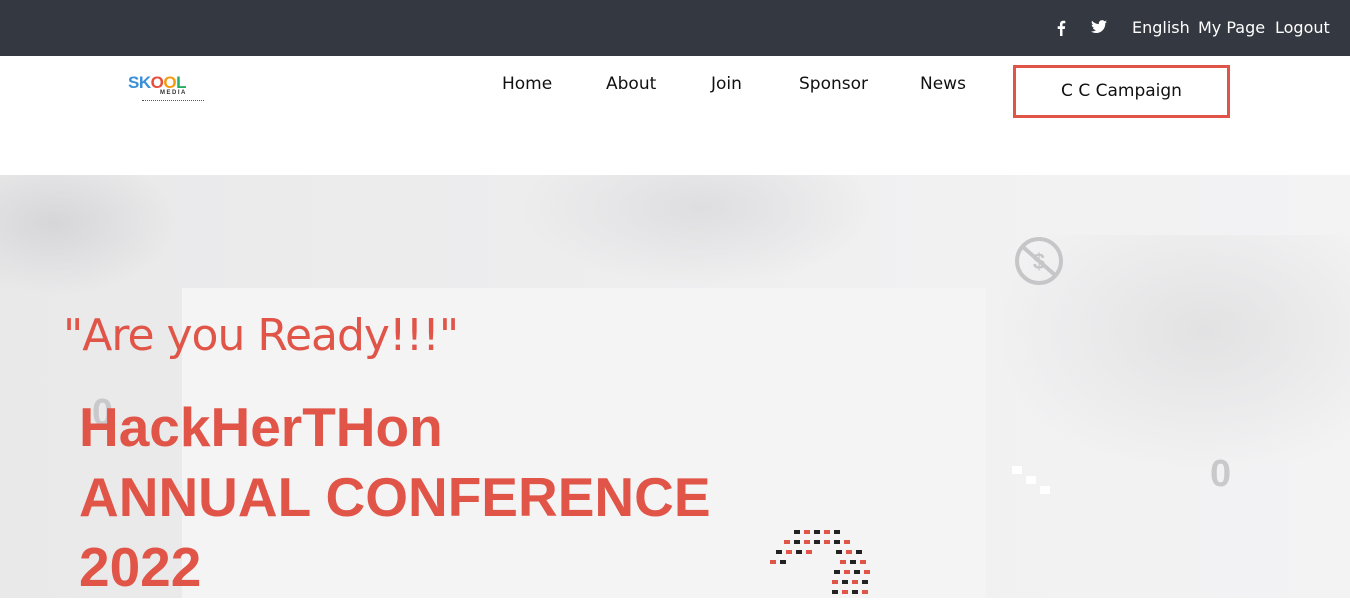 The width and height of the screenshot is (1350, 602). What do you see at coordinates (820, 562) in the screenshot?
I see `dotted-question-graphic` at bounding box center [820, 562].